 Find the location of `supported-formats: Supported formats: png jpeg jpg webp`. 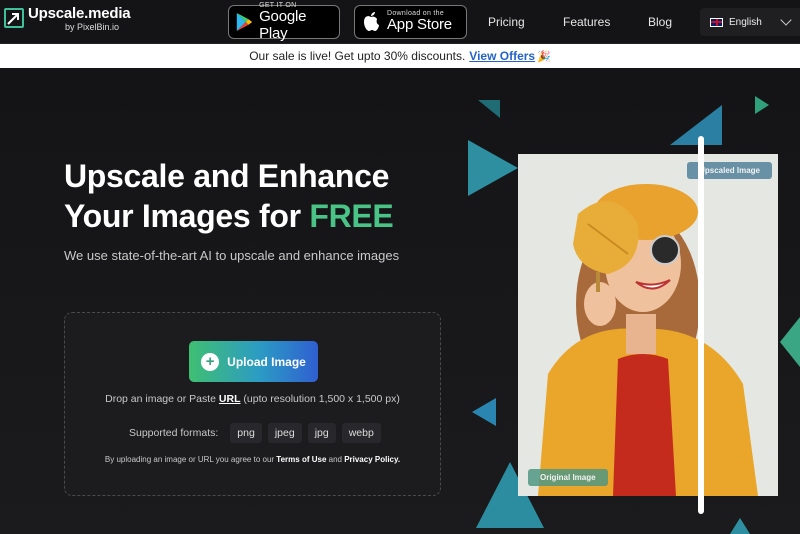

supported-formats: Supported formats: png jpeg jpg webp is located at coordinates (255, 433).